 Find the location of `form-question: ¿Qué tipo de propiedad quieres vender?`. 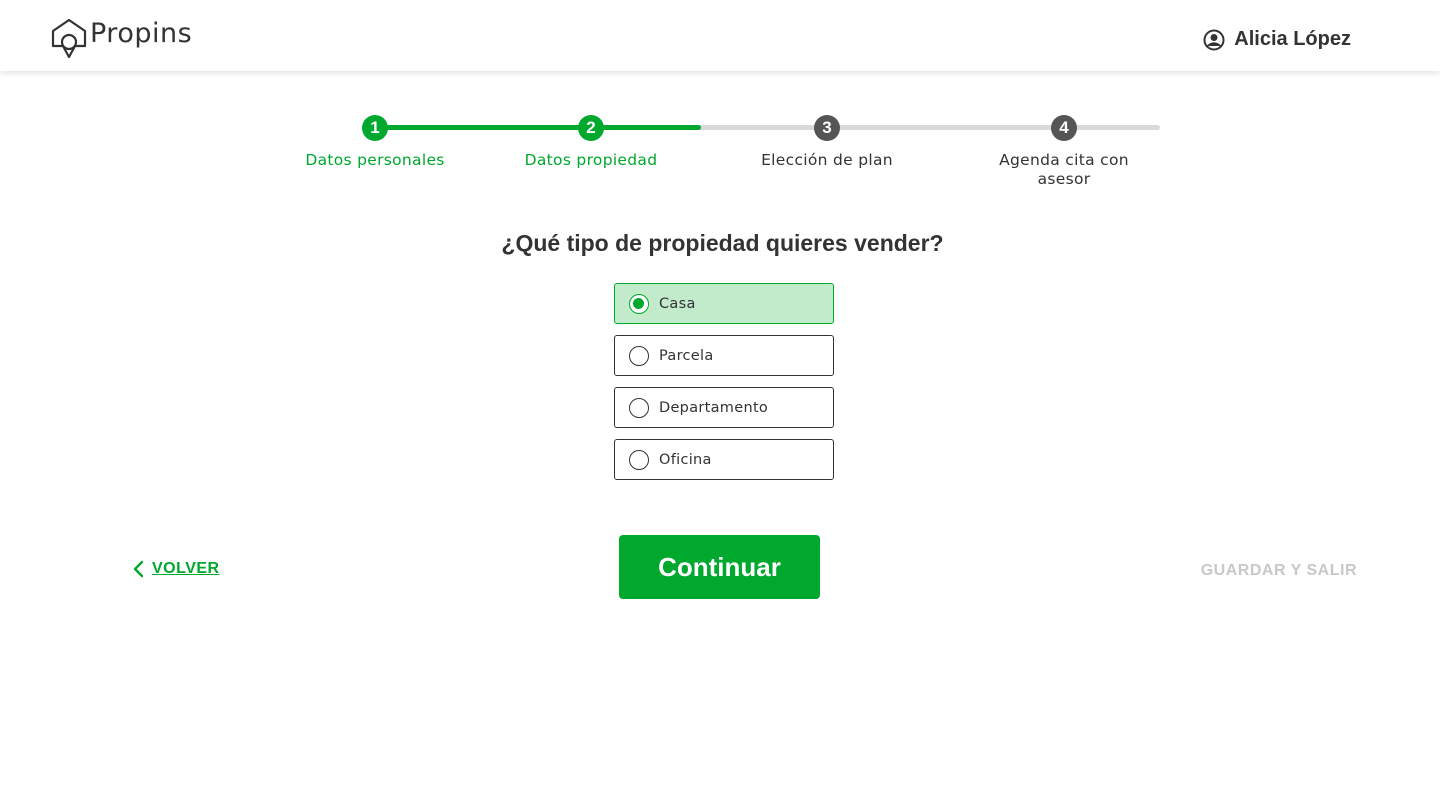

form-question: ¿Qué tipo de propiedad quieres vender? is located at coordinates (722, 243).